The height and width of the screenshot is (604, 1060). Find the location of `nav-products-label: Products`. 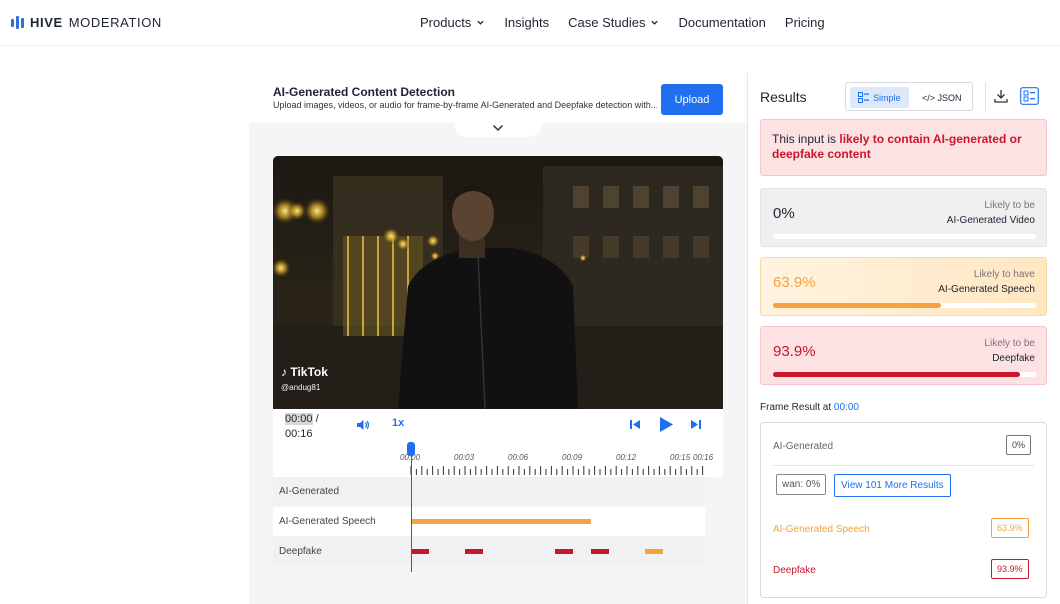

nav-products-label: Products is located at coordinates (446, 22).